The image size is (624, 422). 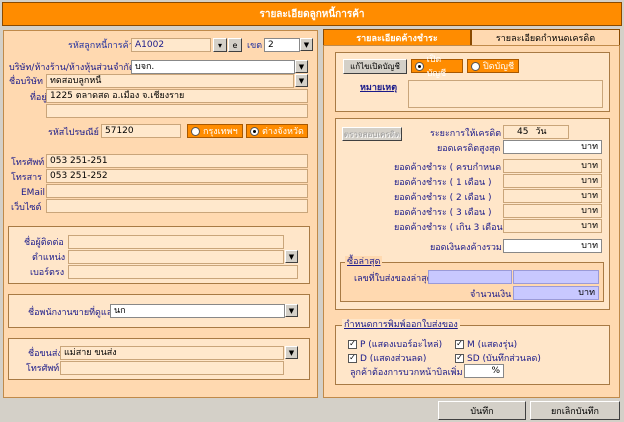 I want to click on phone-label: โทรศัพท์, so click(x=28, y=163).